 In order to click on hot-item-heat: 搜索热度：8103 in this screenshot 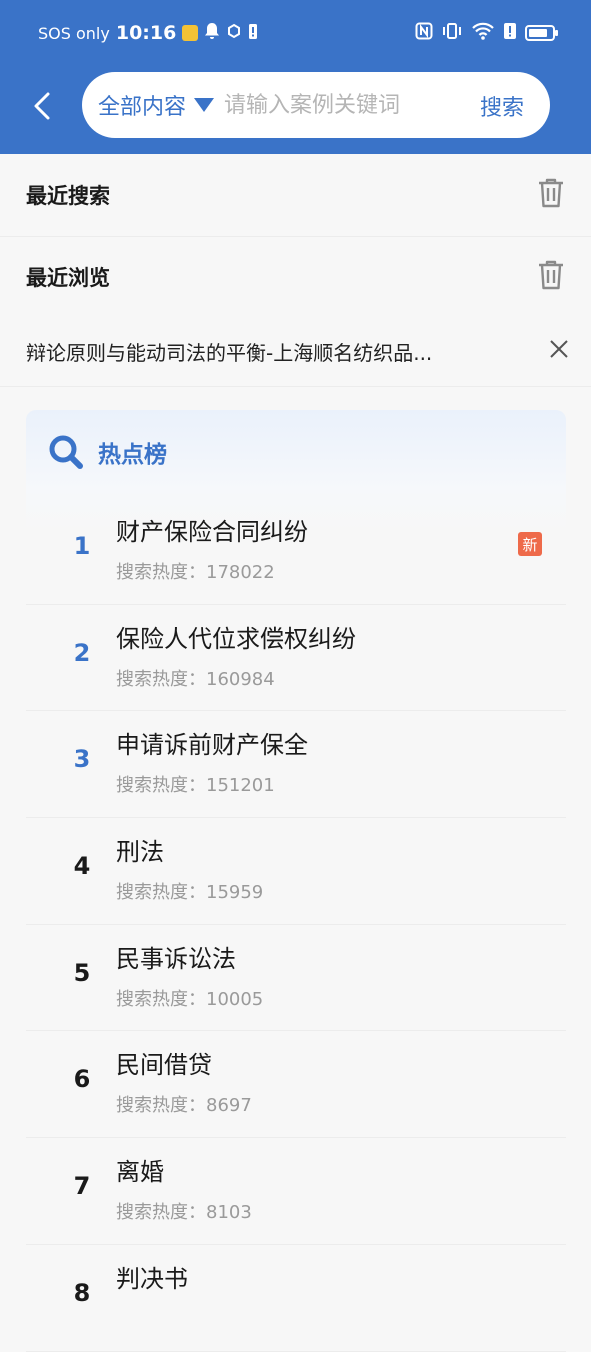, I will do `click(184, 1213)`.